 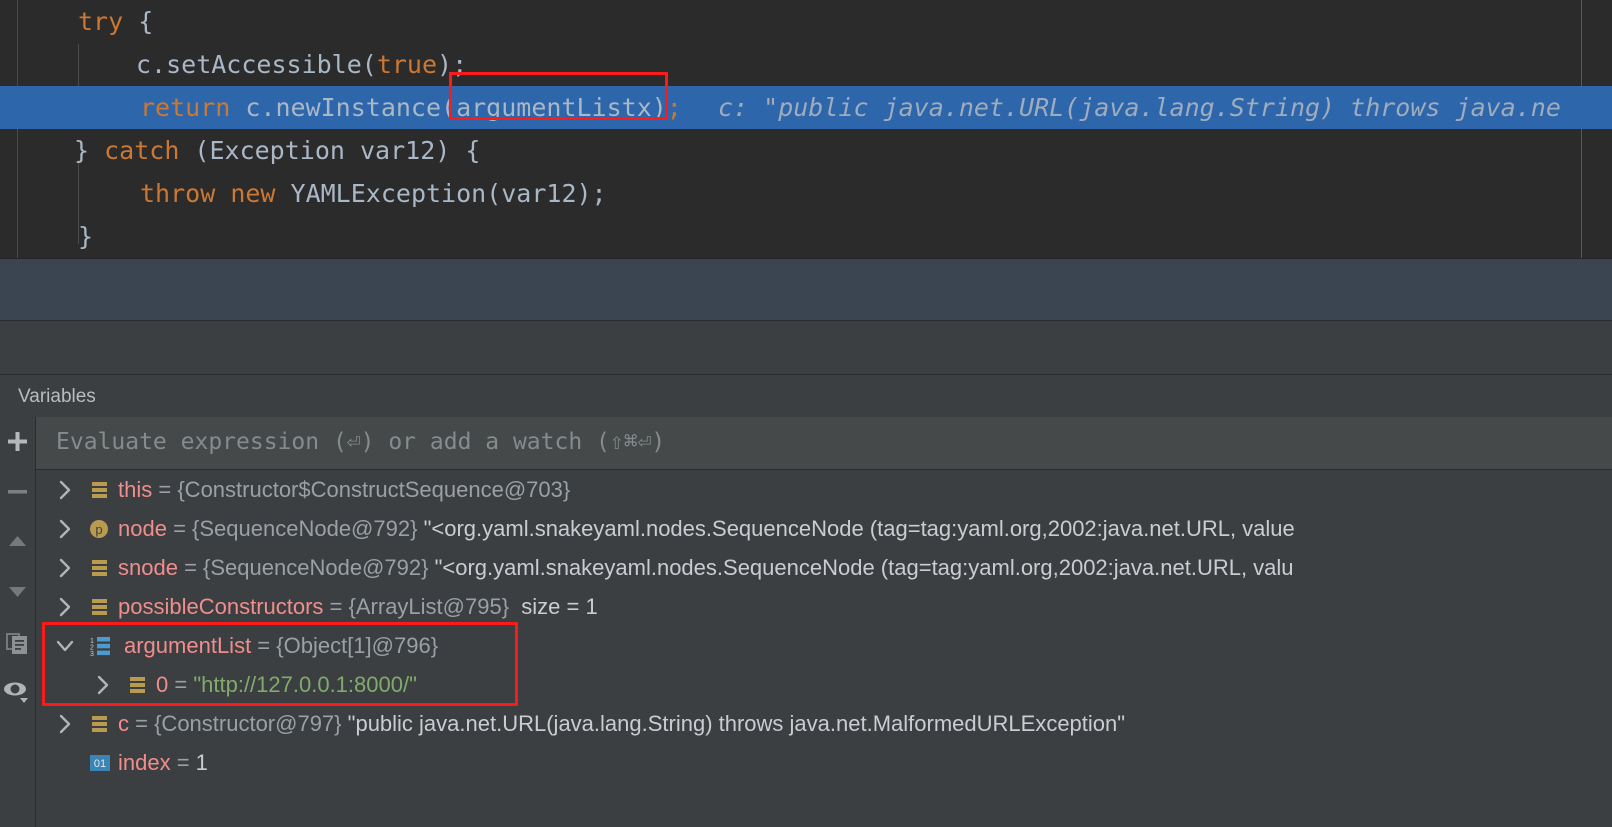 What do you see at coordinates (108, 21) in the screenshot?
I see `code-token: try` at bounding box center [108, 21].